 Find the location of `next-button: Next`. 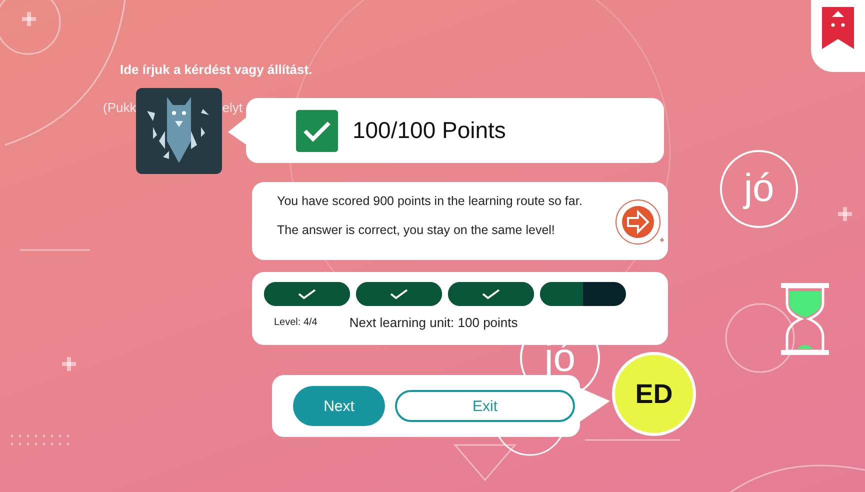

next-button: Next is located at coordinates (339, 406).